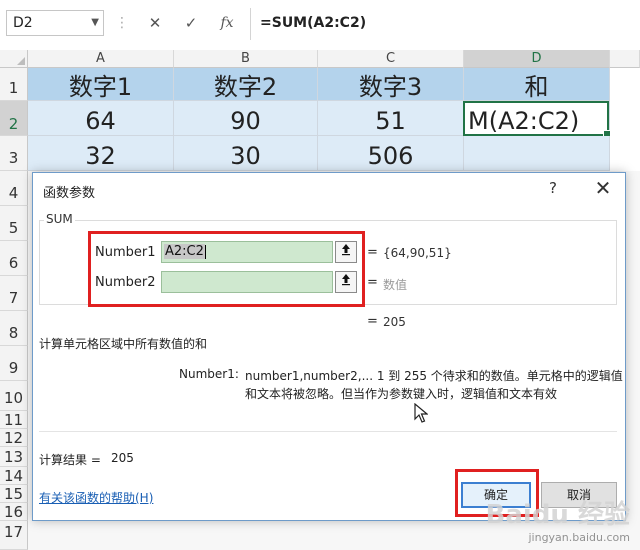  Describe the element at coordinates (14, 328) in the screenshot. I see `row-header-8: 8` at that location.